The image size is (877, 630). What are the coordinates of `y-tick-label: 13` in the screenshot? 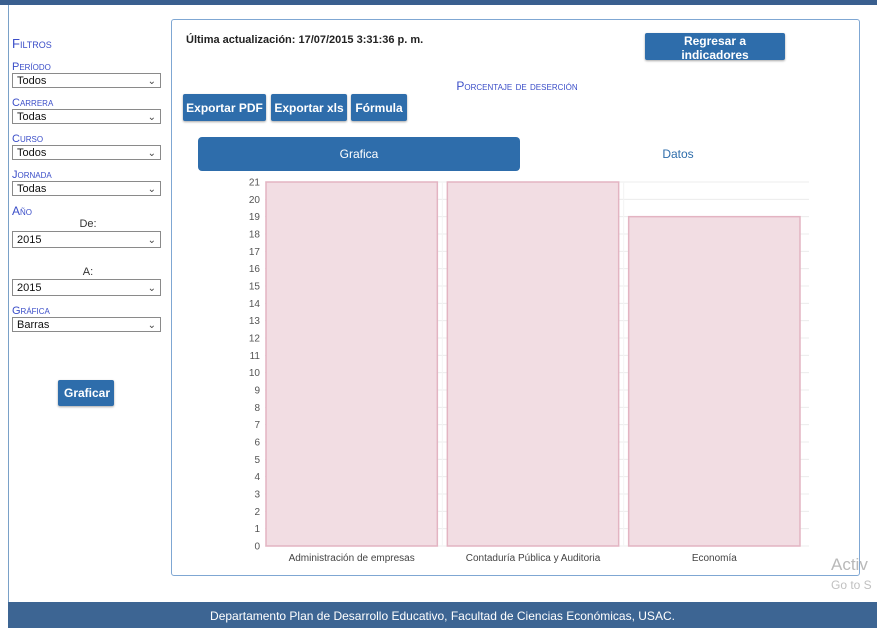 It's located at (255, 321).